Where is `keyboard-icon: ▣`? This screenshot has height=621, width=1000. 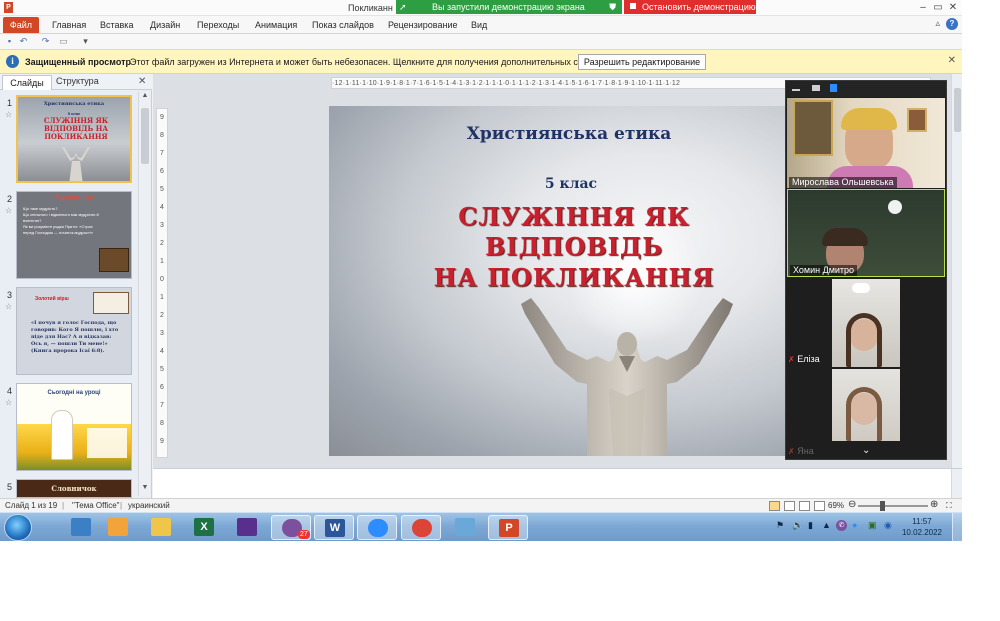 keyboard-icon: ▣ is located at coordinates (872, 525).